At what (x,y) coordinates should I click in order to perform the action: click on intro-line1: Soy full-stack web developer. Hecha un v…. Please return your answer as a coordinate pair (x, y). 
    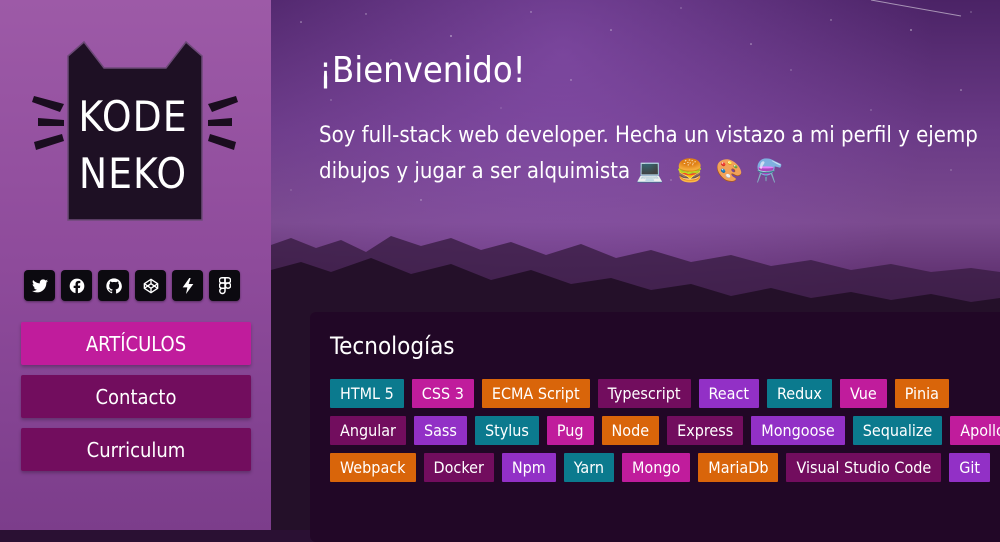
    Looking at the image, I should click on (648, 135).